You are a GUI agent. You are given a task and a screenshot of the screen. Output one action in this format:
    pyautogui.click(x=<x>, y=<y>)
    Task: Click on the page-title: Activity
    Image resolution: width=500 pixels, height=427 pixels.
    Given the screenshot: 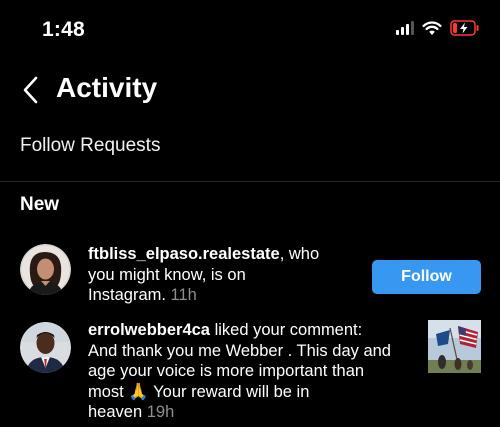 What is the action you would take?
    pyautogui.click(x=107, y=87)
    